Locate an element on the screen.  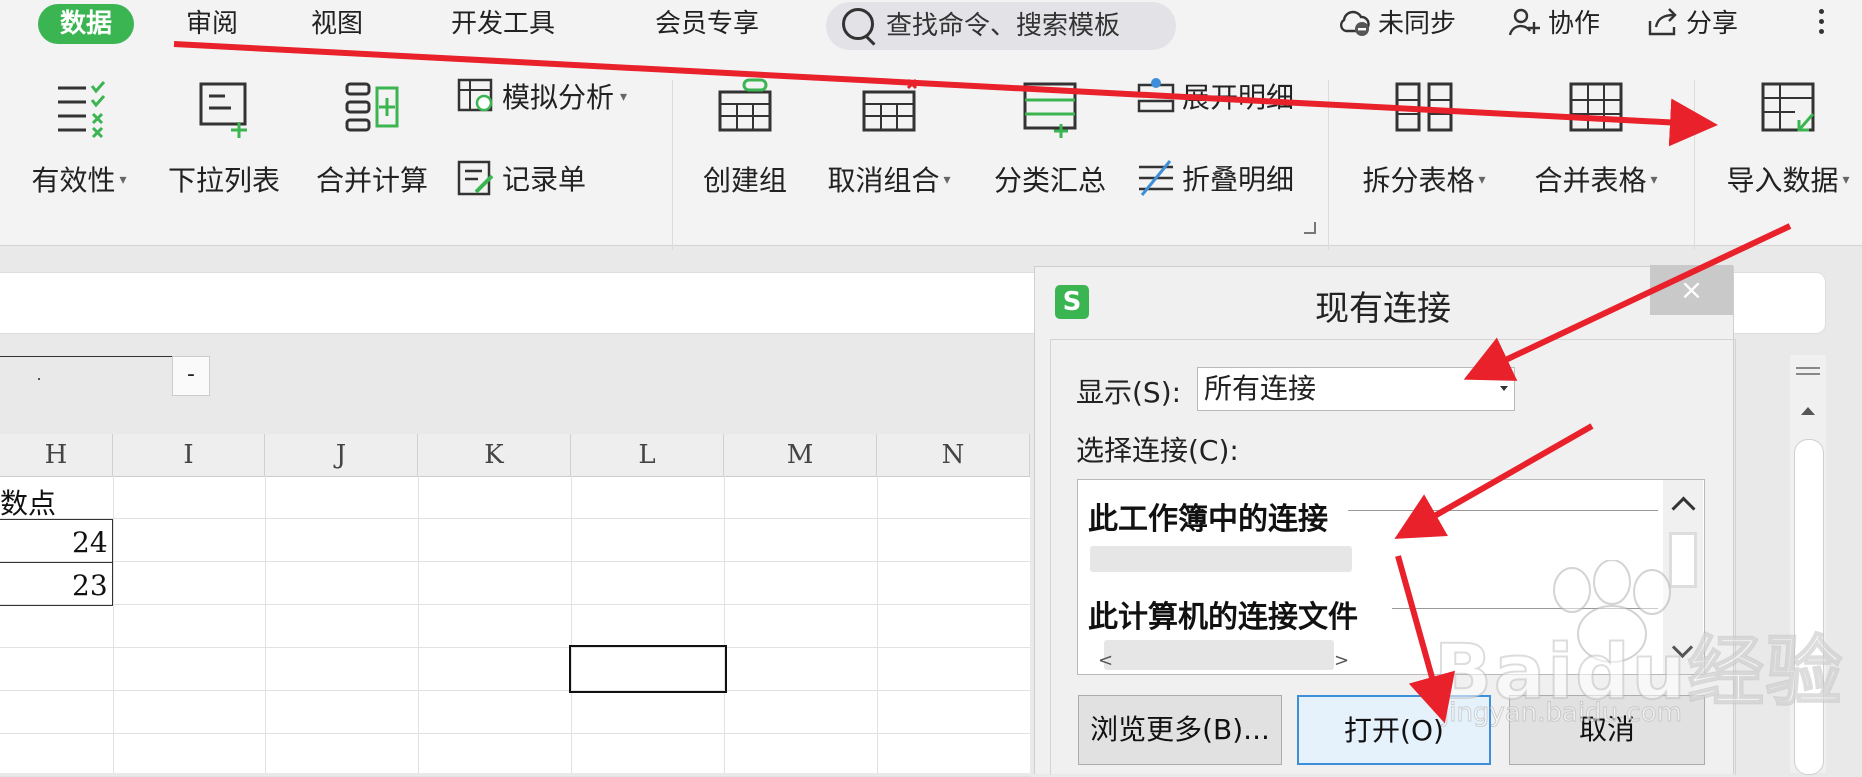
col-header-i: I is located at coordinates (189, 455).